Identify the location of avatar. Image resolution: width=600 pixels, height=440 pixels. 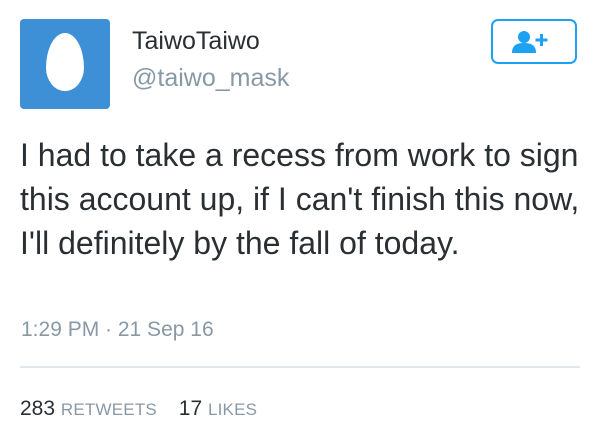
(65, 64).